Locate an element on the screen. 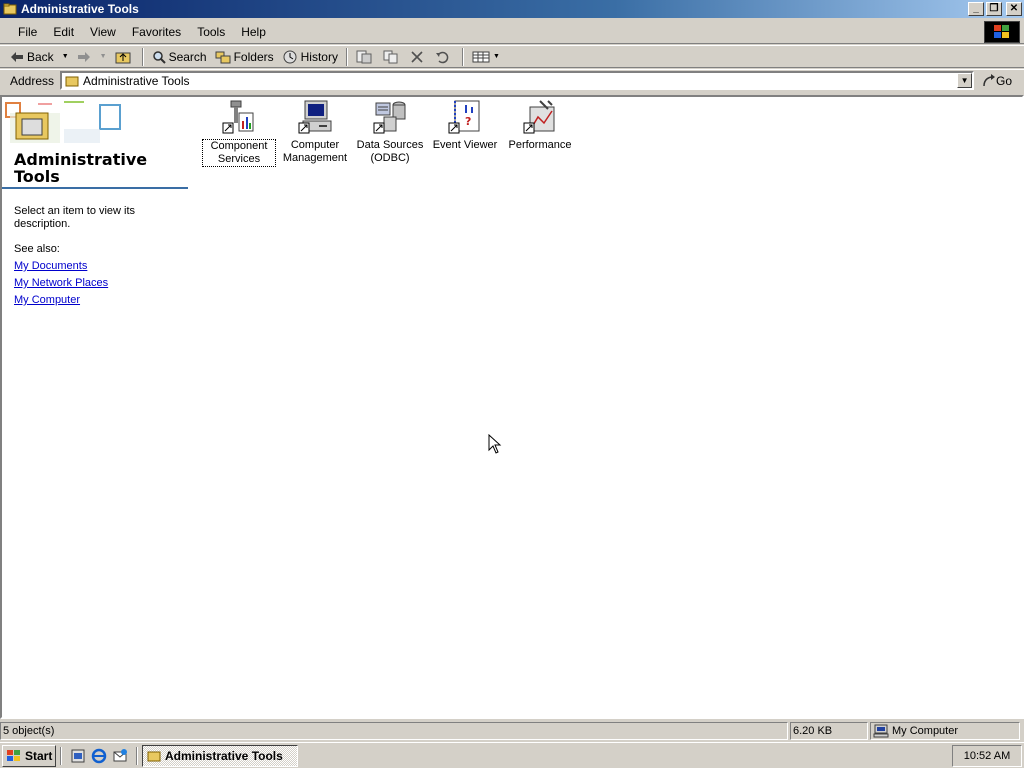 Image resolution: width=1024 pixels, height=768 pixels. window-title: Administrative Tools is located at coordinates (80, 9).